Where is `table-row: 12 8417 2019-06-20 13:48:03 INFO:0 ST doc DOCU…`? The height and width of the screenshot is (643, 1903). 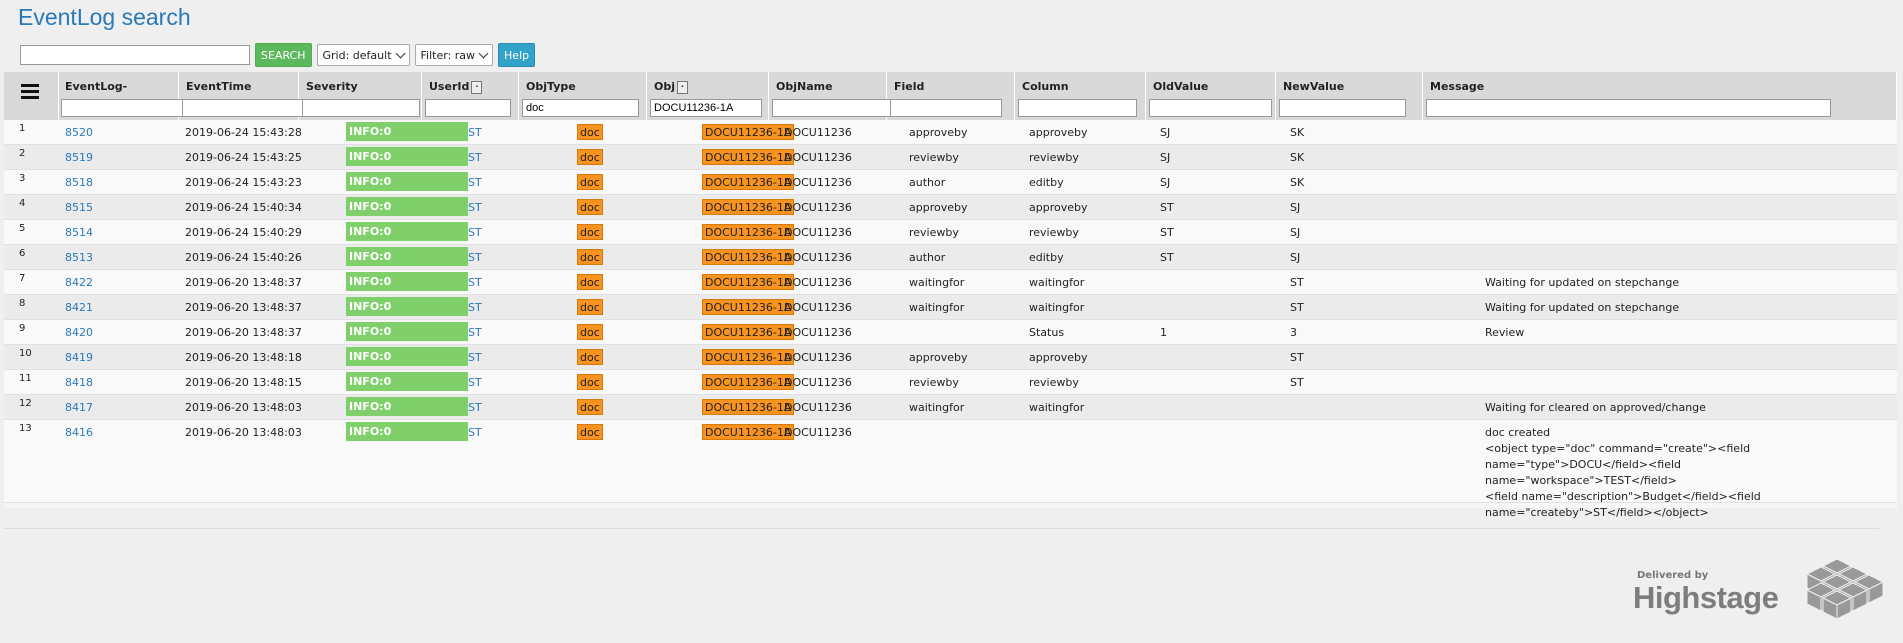 table-row: 12 8417 2019-06-20 13:48:03 INFO:0 ST doc DOCU… is located at coordinates (950, 407).